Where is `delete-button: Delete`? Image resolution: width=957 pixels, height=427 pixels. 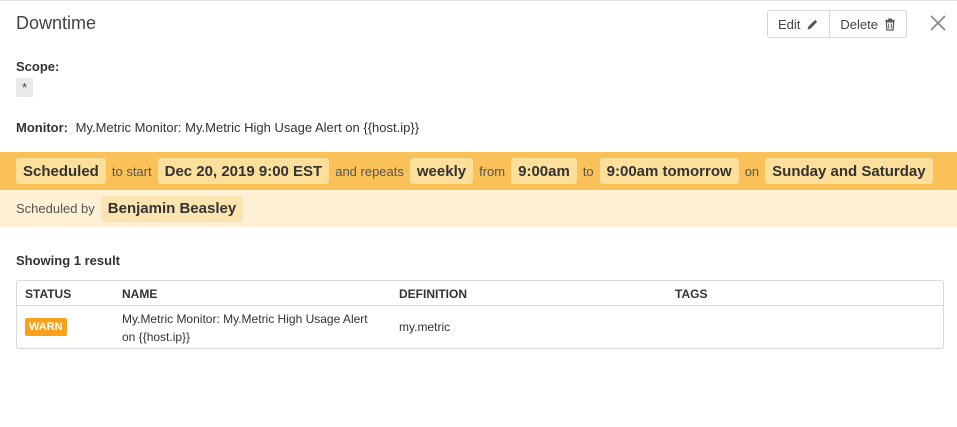 delete-button: Delete is located at coordinates (867, 24).